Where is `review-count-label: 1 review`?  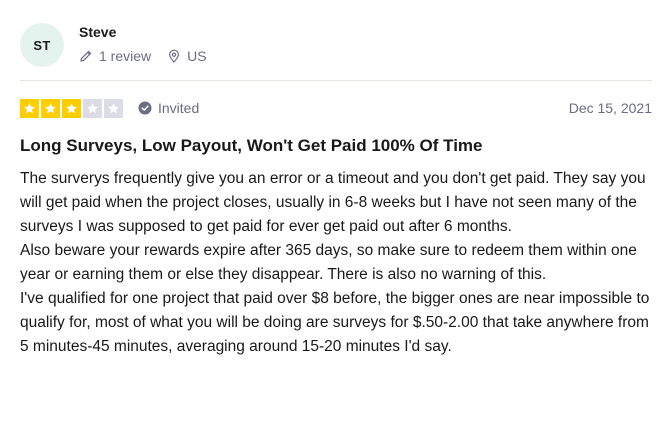 review-count-label: 1 review is located at coordinates (125, 55).